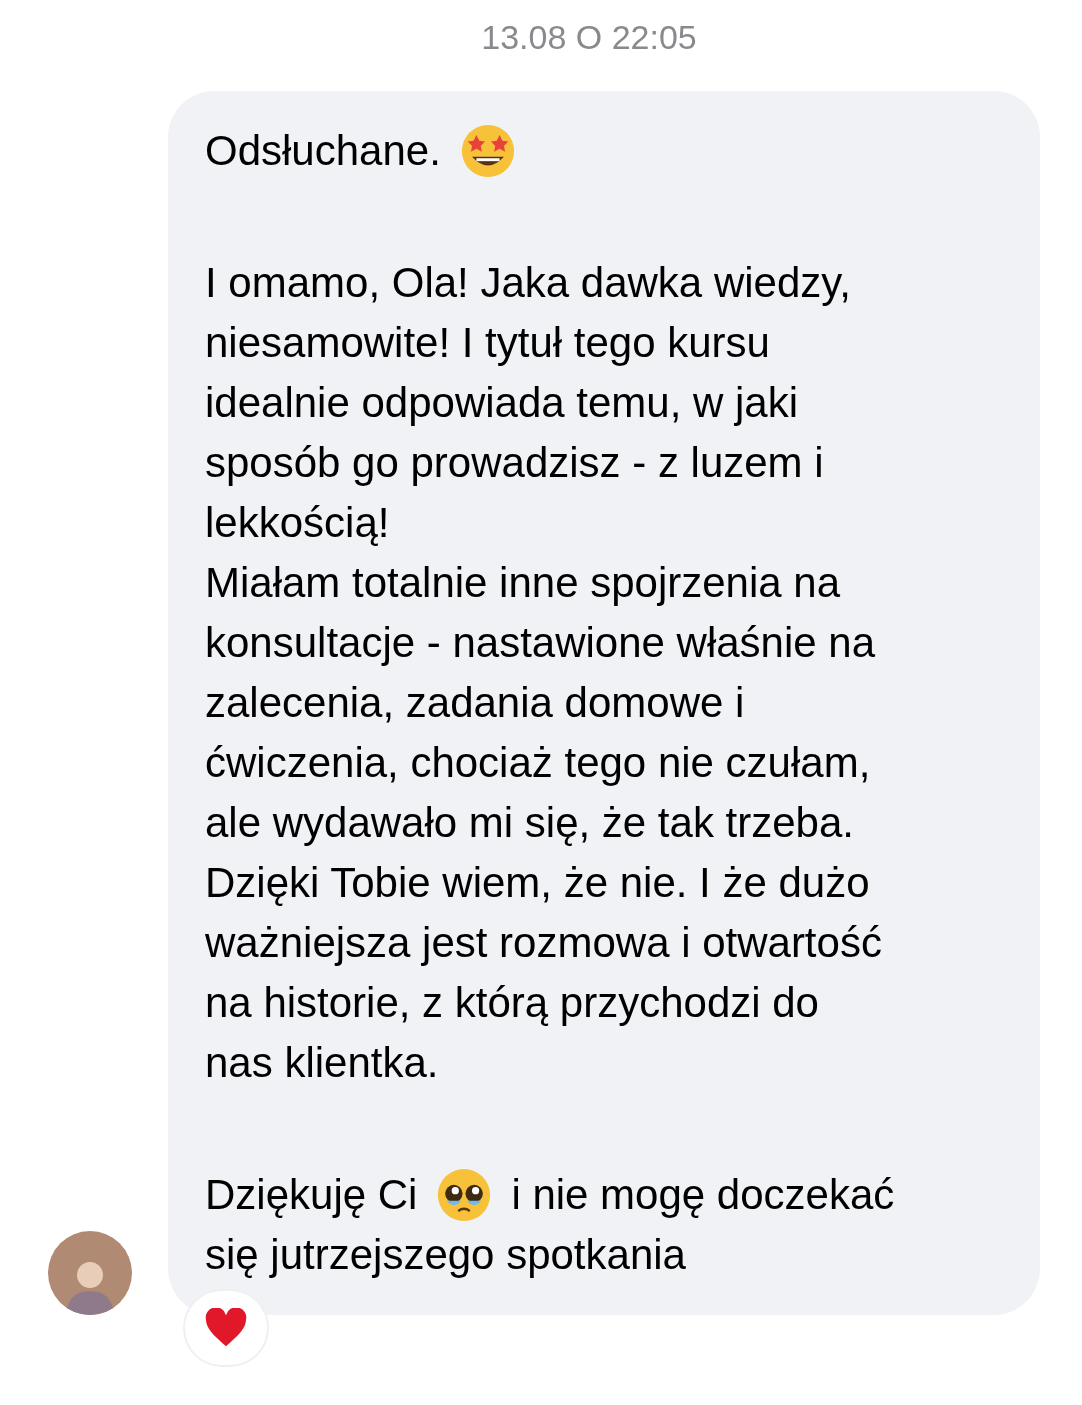 Image resolution: width=1082 pixels, height=1405 pixels. What do you see at coordinates (323, 151) in the screenshot?
I see `message-text: Odsłuchane.` at bounding box center [323, 151].